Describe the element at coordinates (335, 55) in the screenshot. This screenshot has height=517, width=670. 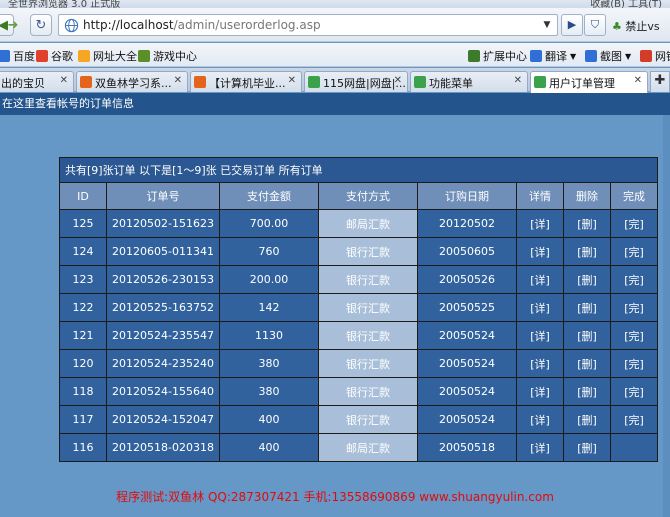
I see `bookmark-bar: 百度 谷歌 网址大全 游戏中心 扩展中心 翻译 ▼ 截图 ▼ 网银` at that location.